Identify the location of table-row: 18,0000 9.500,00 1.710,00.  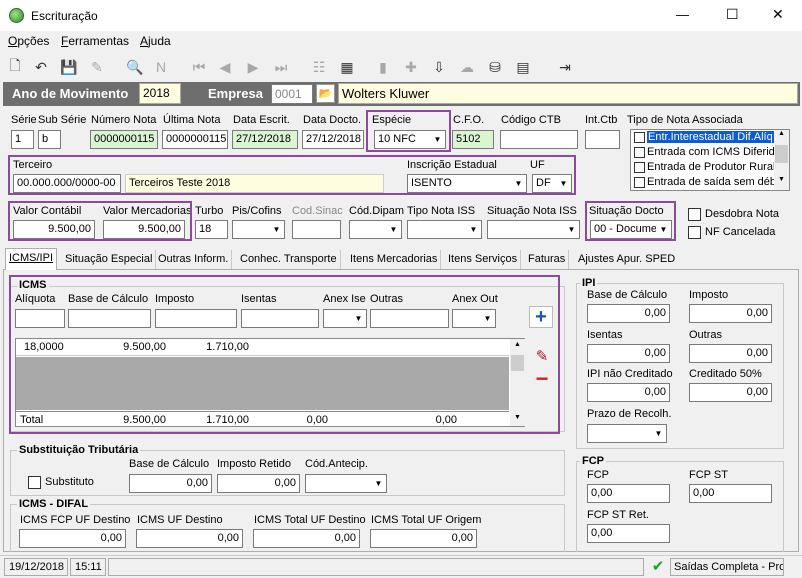
(262, 347).